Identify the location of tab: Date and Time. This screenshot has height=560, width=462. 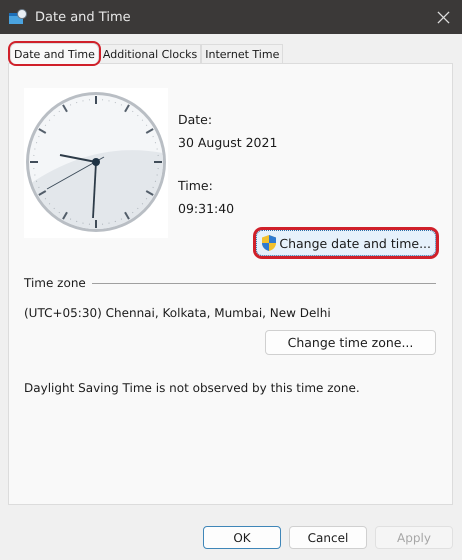
(54, 53).